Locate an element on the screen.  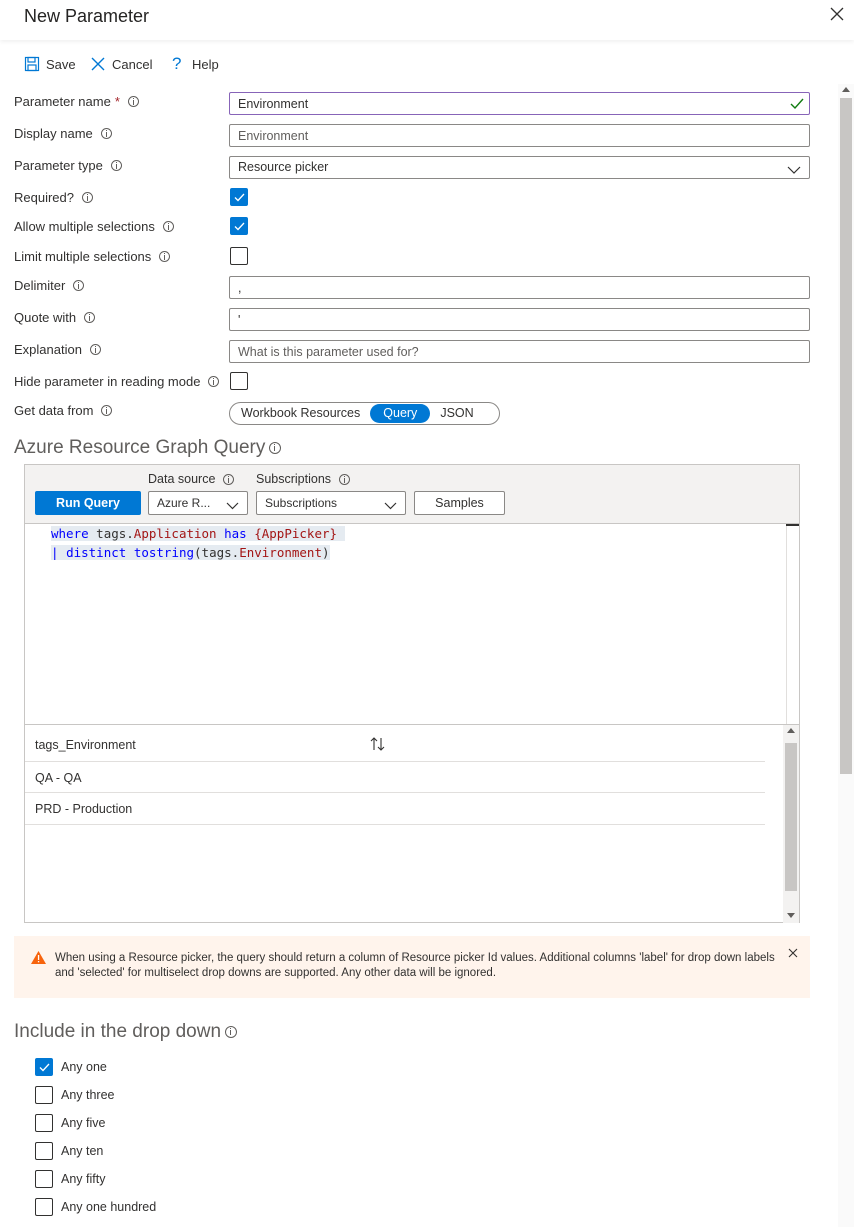
dropdown-section-title: Include in the drop down is located at coordinates (126, 1032).